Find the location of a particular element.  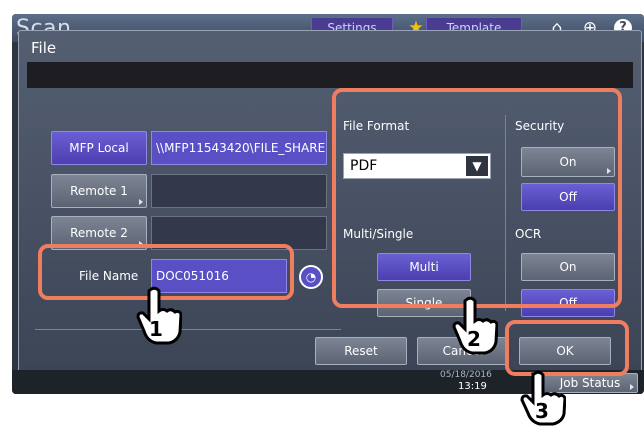

callout-2-number: 2 is located at coordinates (474, 339).